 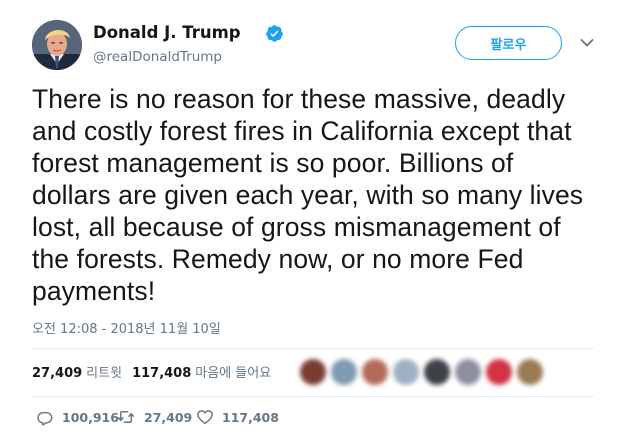 What do you see at coordinates (57, 45) in the screenshot?
I see `avatar` at bounding box center [57, 45].